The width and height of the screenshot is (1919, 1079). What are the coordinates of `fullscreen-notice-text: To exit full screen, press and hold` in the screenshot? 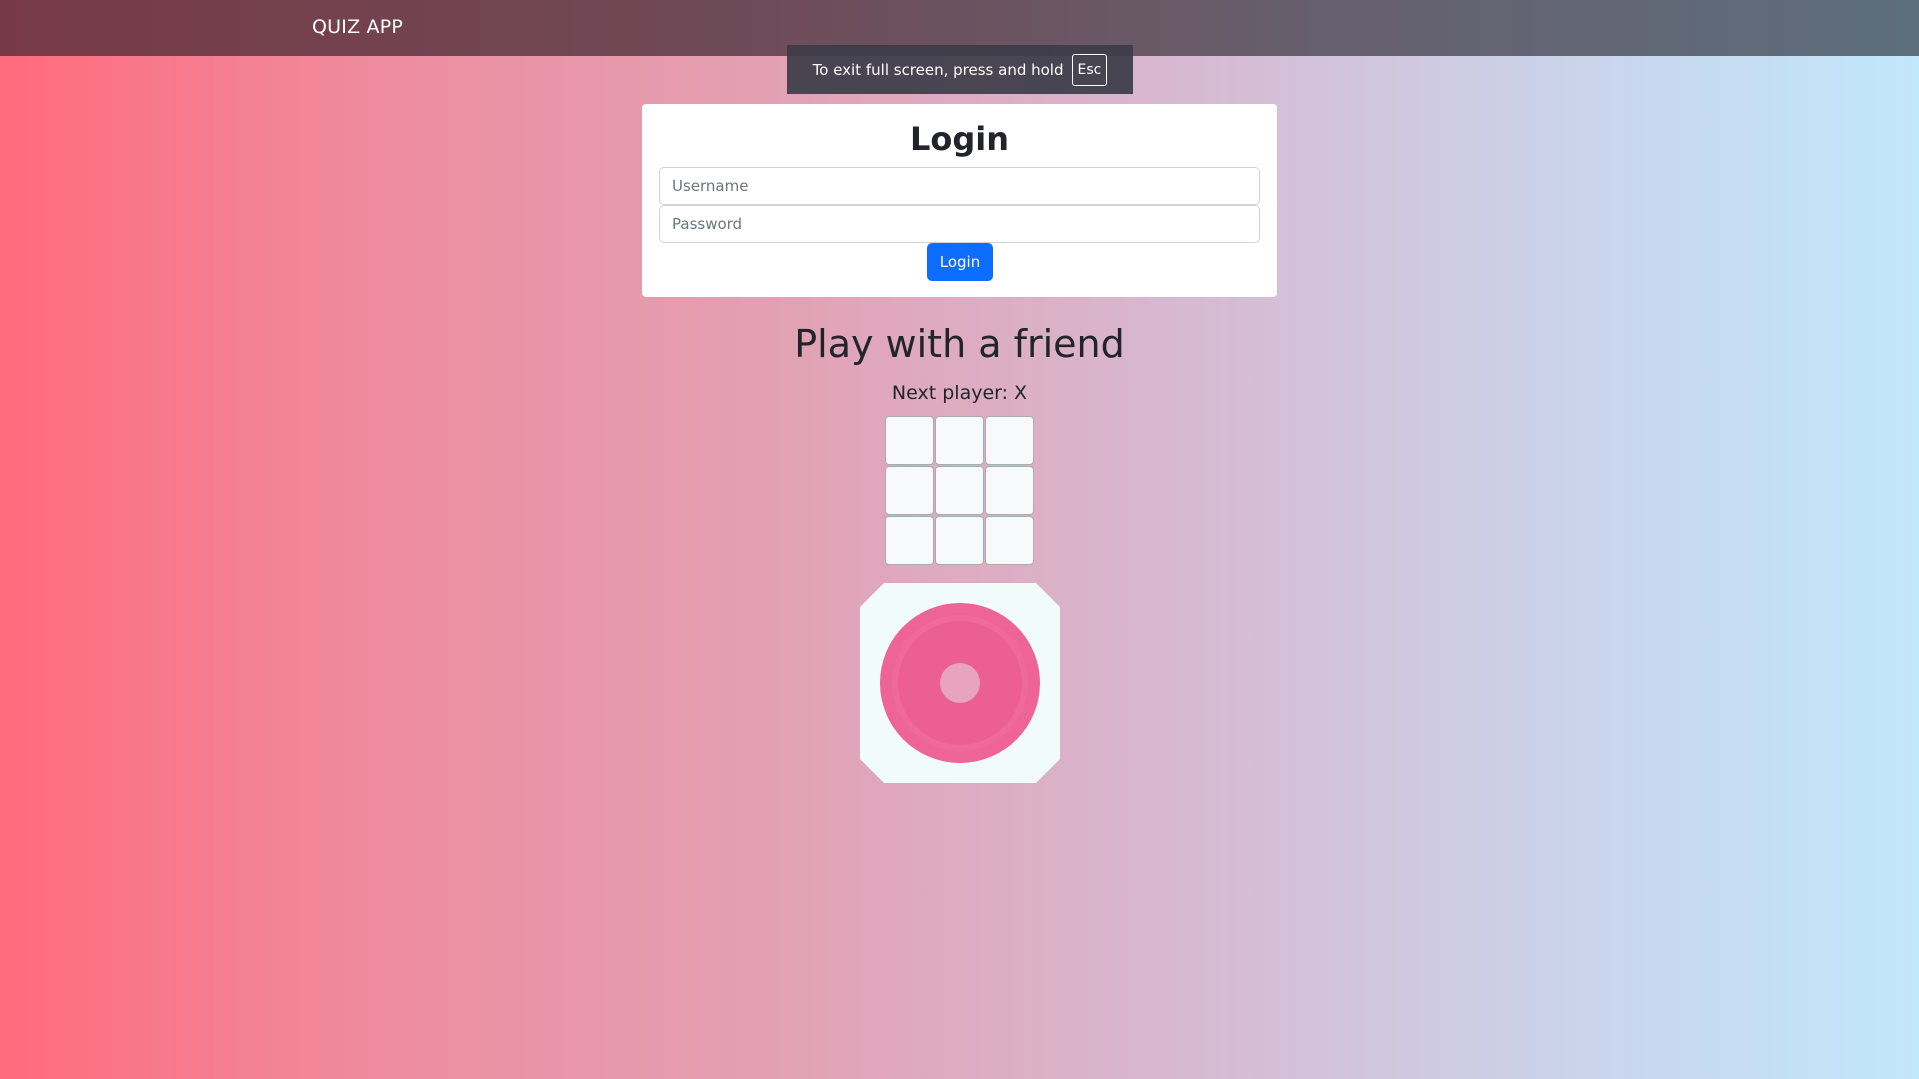 It's located at (938, 69).